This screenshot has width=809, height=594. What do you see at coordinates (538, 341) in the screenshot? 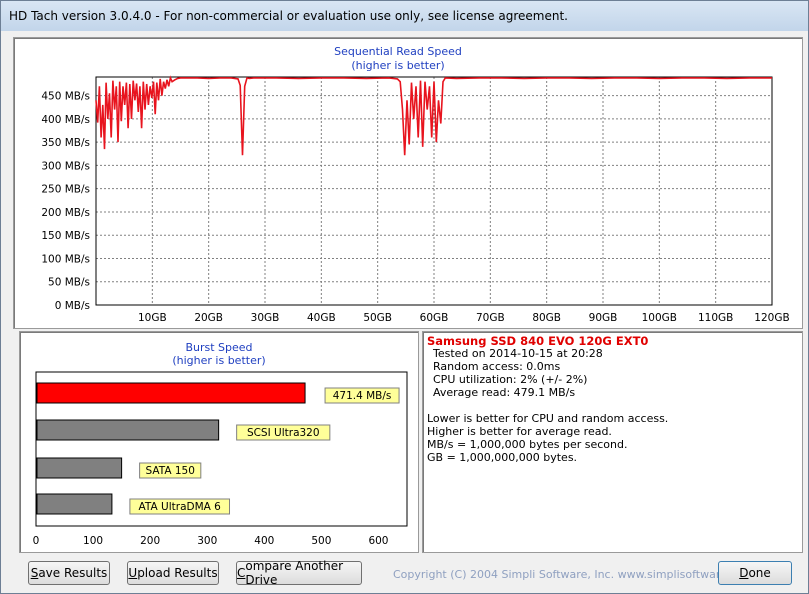
I see `drive-name: Samsung SSD 840 EVO 120G EXT0` at bounding box center [538, 341].